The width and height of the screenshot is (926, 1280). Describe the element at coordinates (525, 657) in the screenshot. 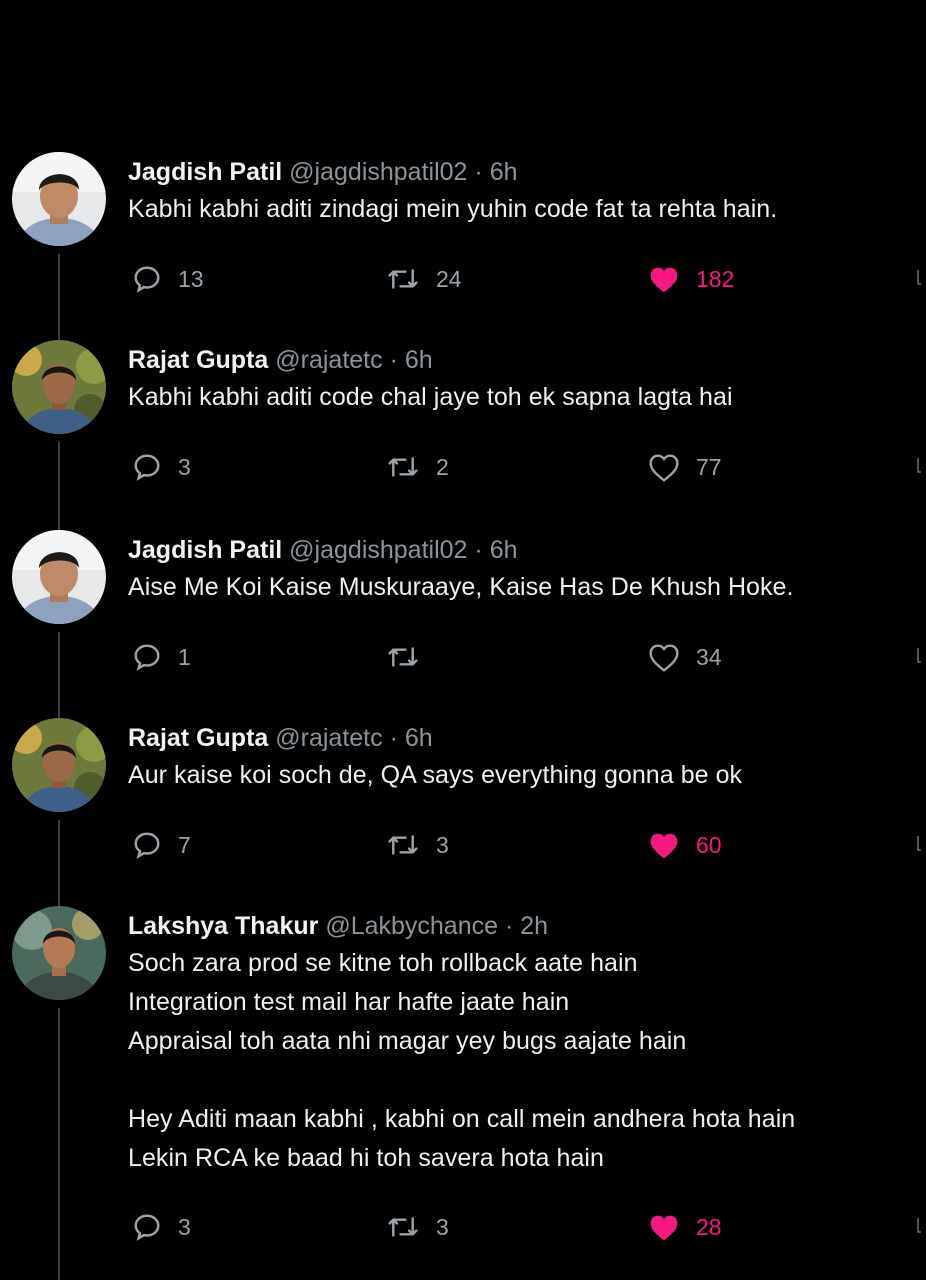

I see `tweet-actions: 1 34` at that location.